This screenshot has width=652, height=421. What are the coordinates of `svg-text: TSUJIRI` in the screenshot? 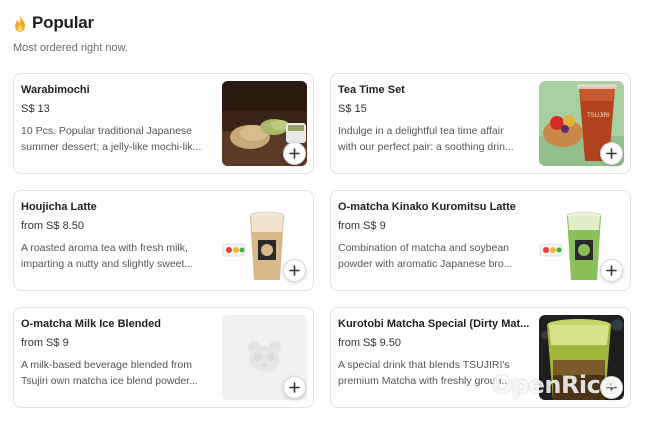 It's located at (598, 116).